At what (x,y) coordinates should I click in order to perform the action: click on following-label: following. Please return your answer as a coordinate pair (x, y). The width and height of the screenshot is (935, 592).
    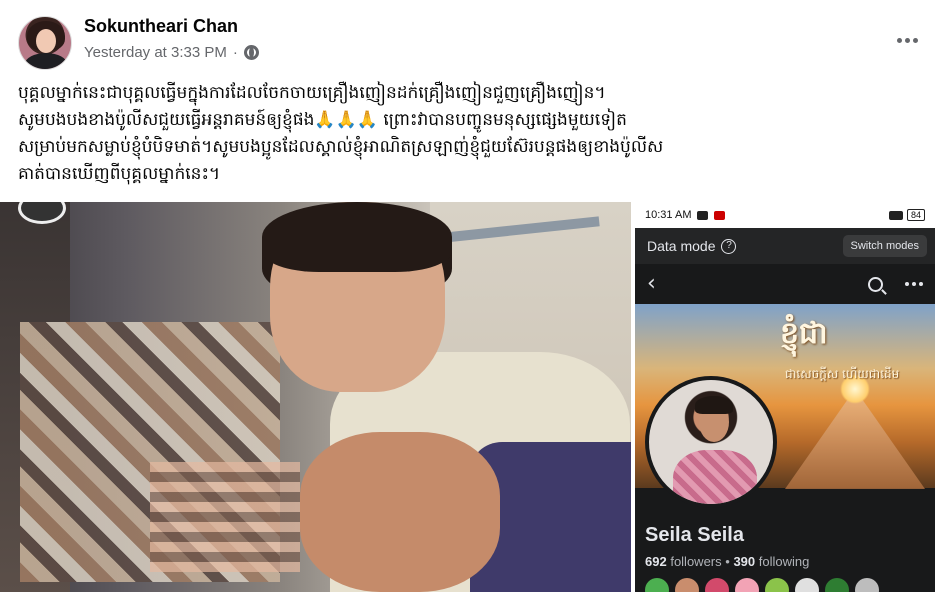
    Looking at the image, I should click on (784, 561).